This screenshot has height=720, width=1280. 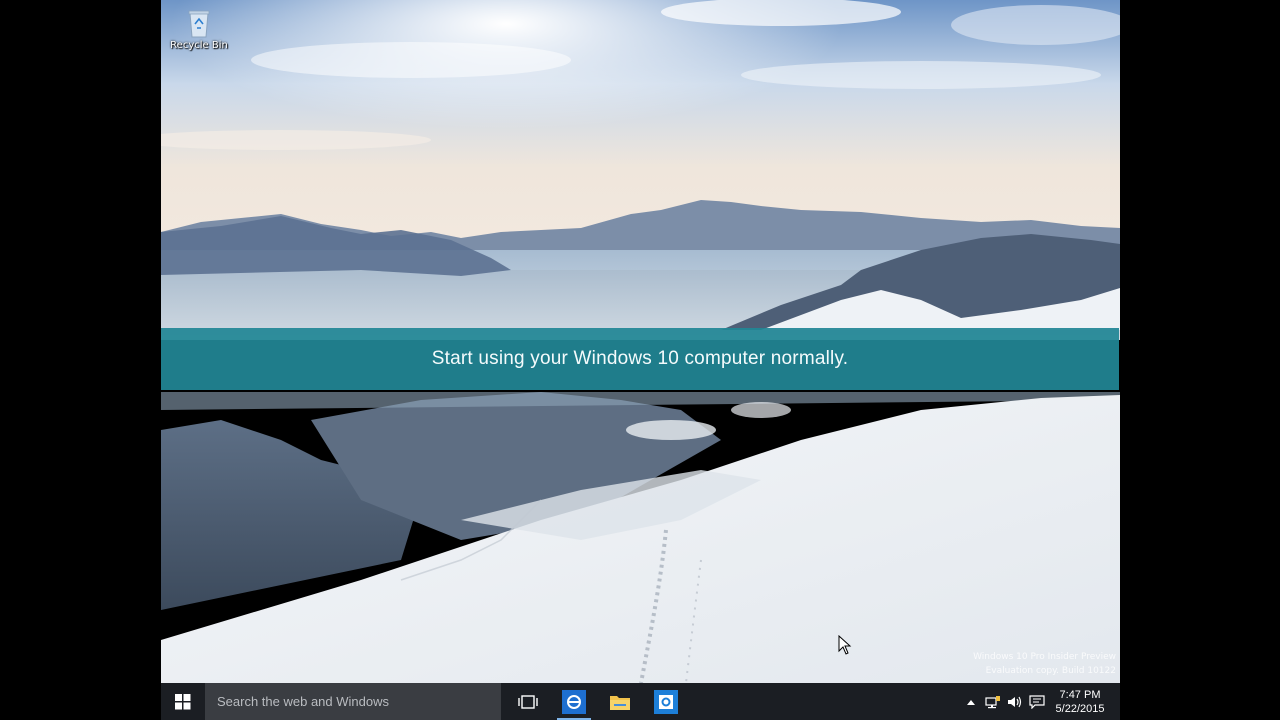 I want to click on network-button, so click(x=993, y=701).